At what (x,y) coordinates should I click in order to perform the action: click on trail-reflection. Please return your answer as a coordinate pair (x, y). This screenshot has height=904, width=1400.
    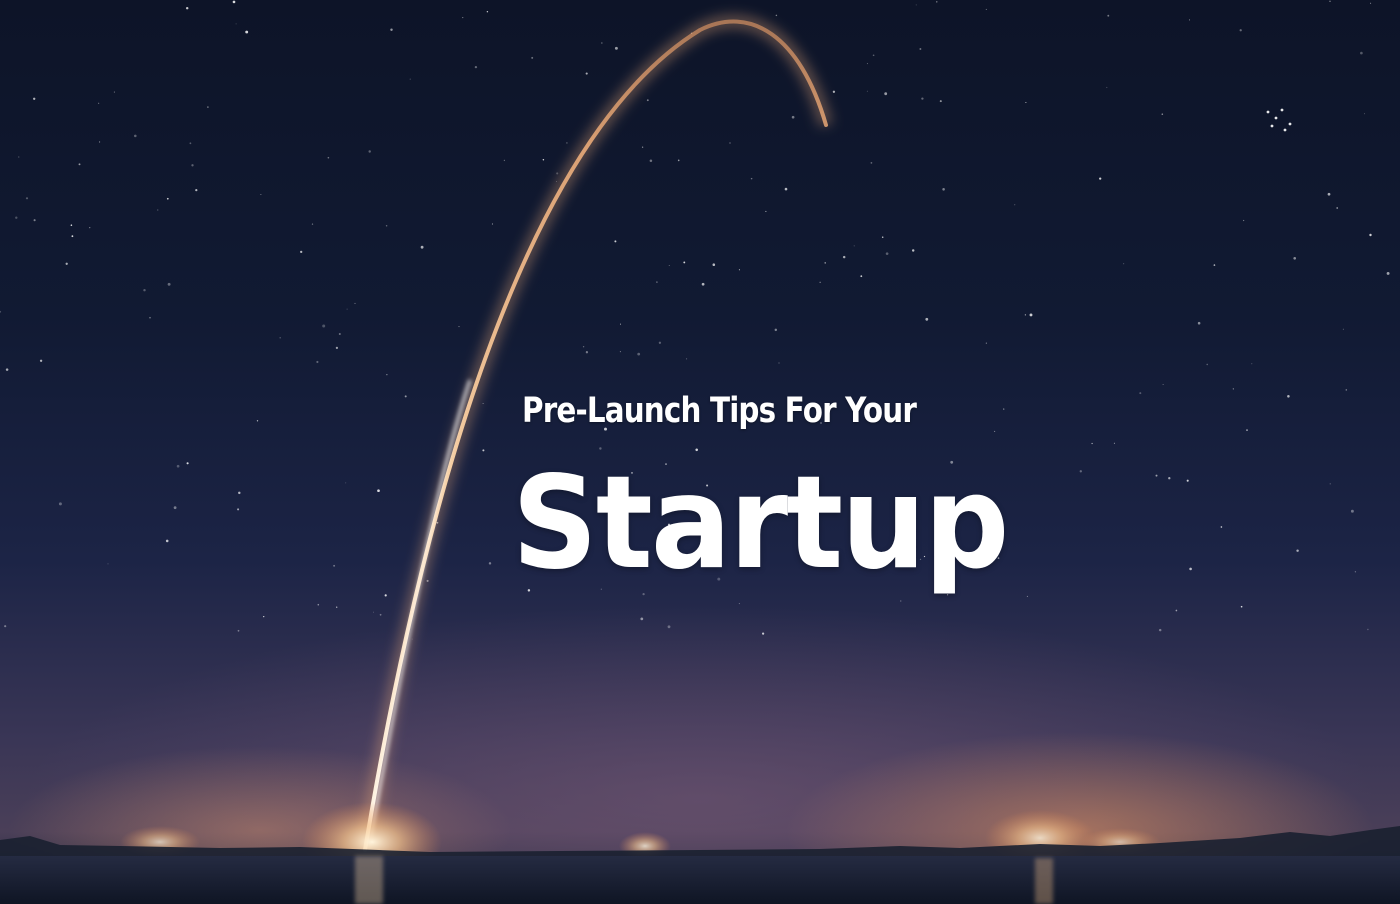
    Looking at the image, I should click on (369, 880).